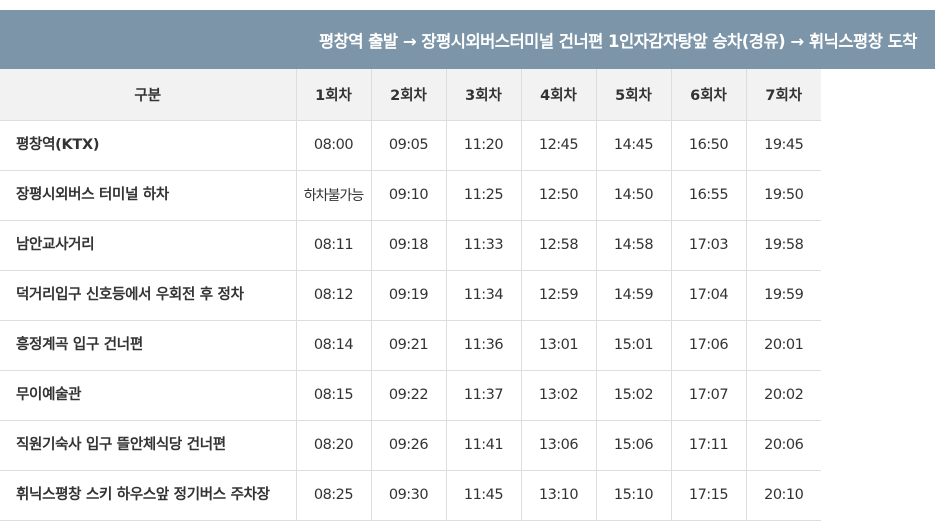  Describe the element at coordinates (783, 445) in the screenshot. I see `departure-time: 20:06` at that location.